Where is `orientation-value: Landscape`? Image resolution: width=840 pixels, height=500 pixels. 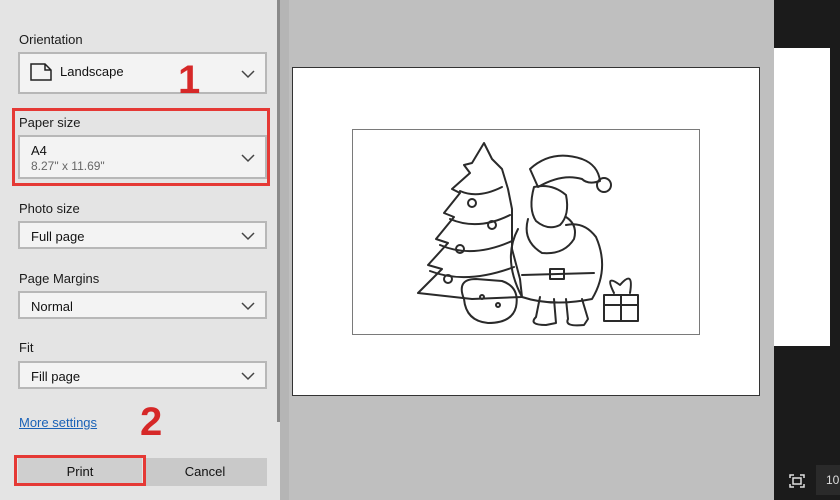 orientation-value: Landscape is located at coordinates (92, 71).